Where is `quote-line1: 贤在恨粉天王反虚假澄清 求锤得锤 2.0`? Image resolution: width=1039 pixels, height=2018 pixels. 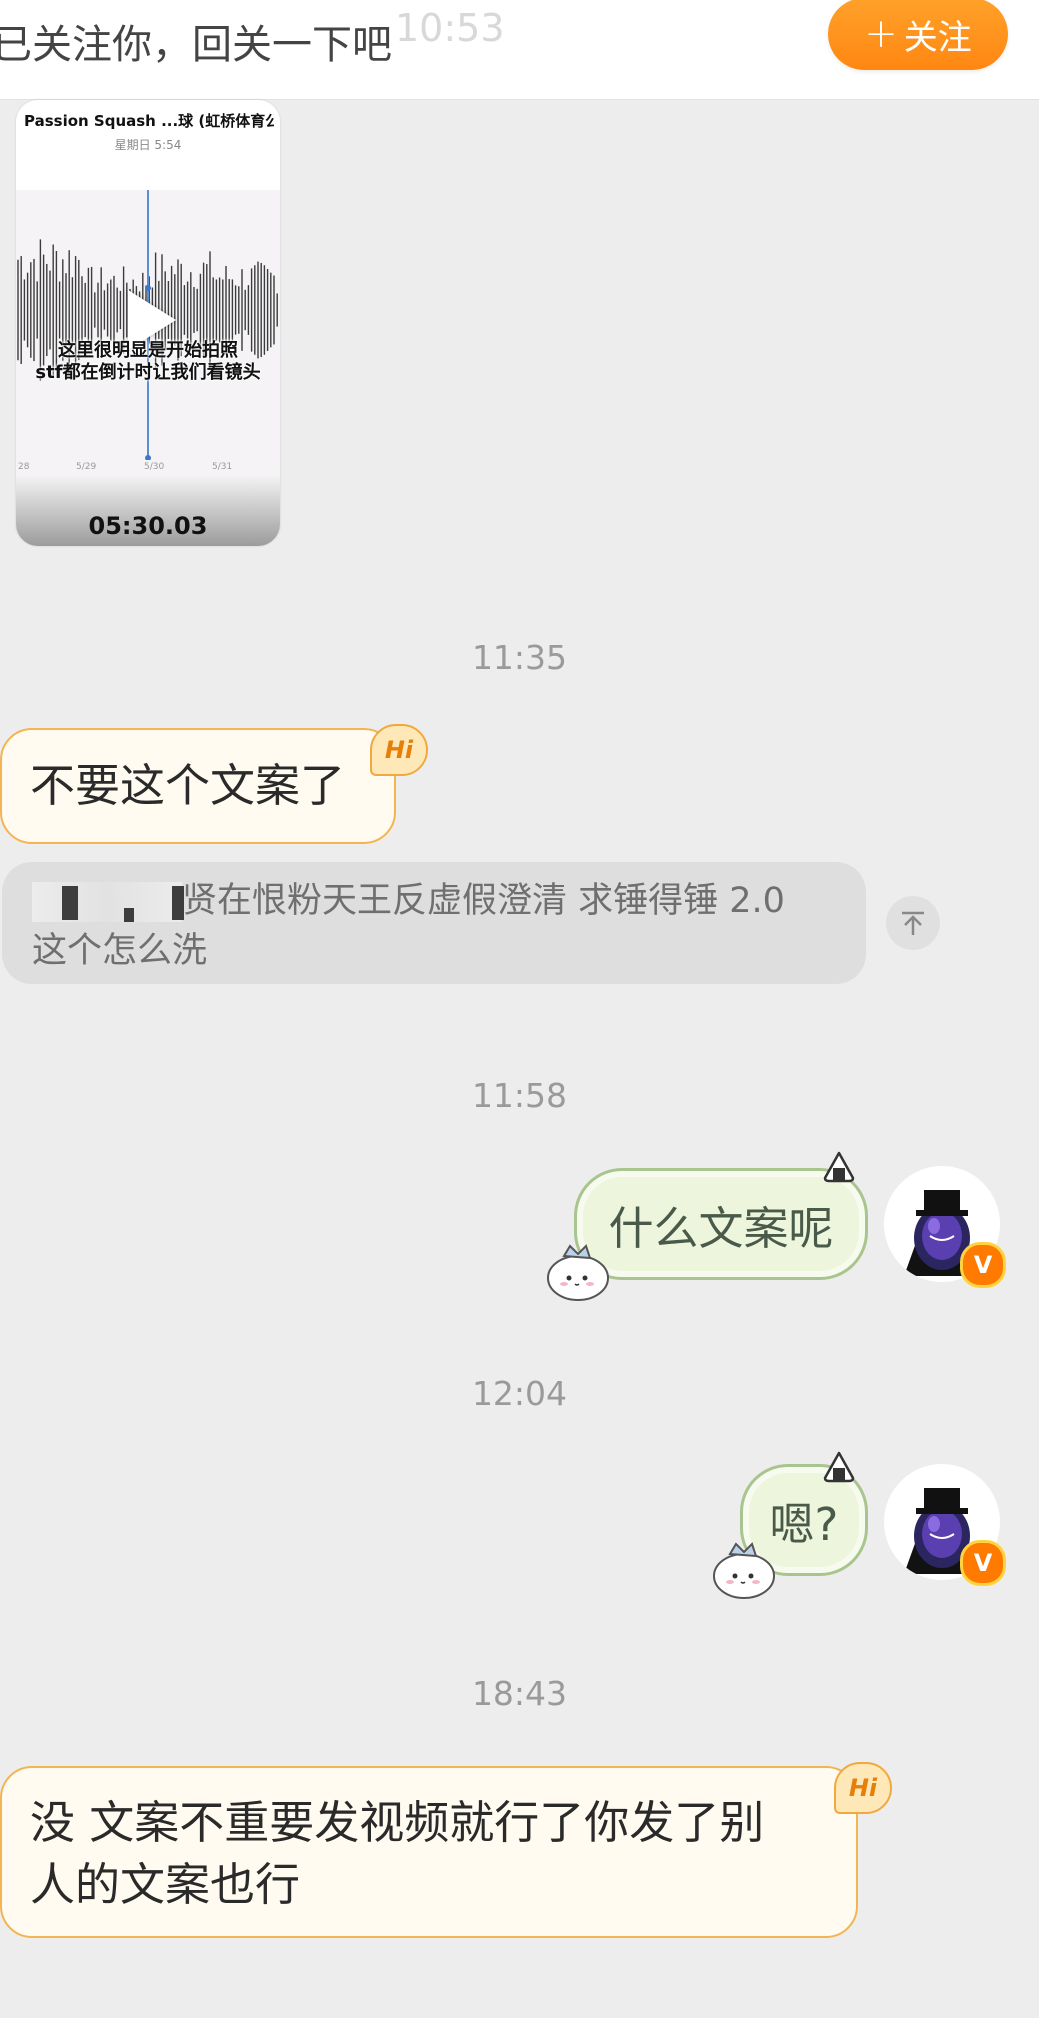 quote-line1: 贤在恨粉天王反虚假澄清 求锤得锤 2.0 is located at coordinates (434, 901).